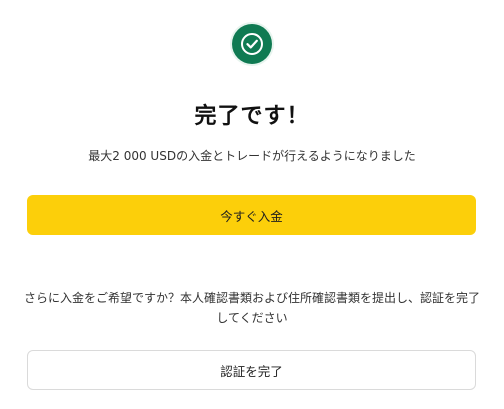 The image size is (504, 409). Describe the element at coordinates (252, 116) in the screenshot. I see `page-title: 完了です！` at that location.